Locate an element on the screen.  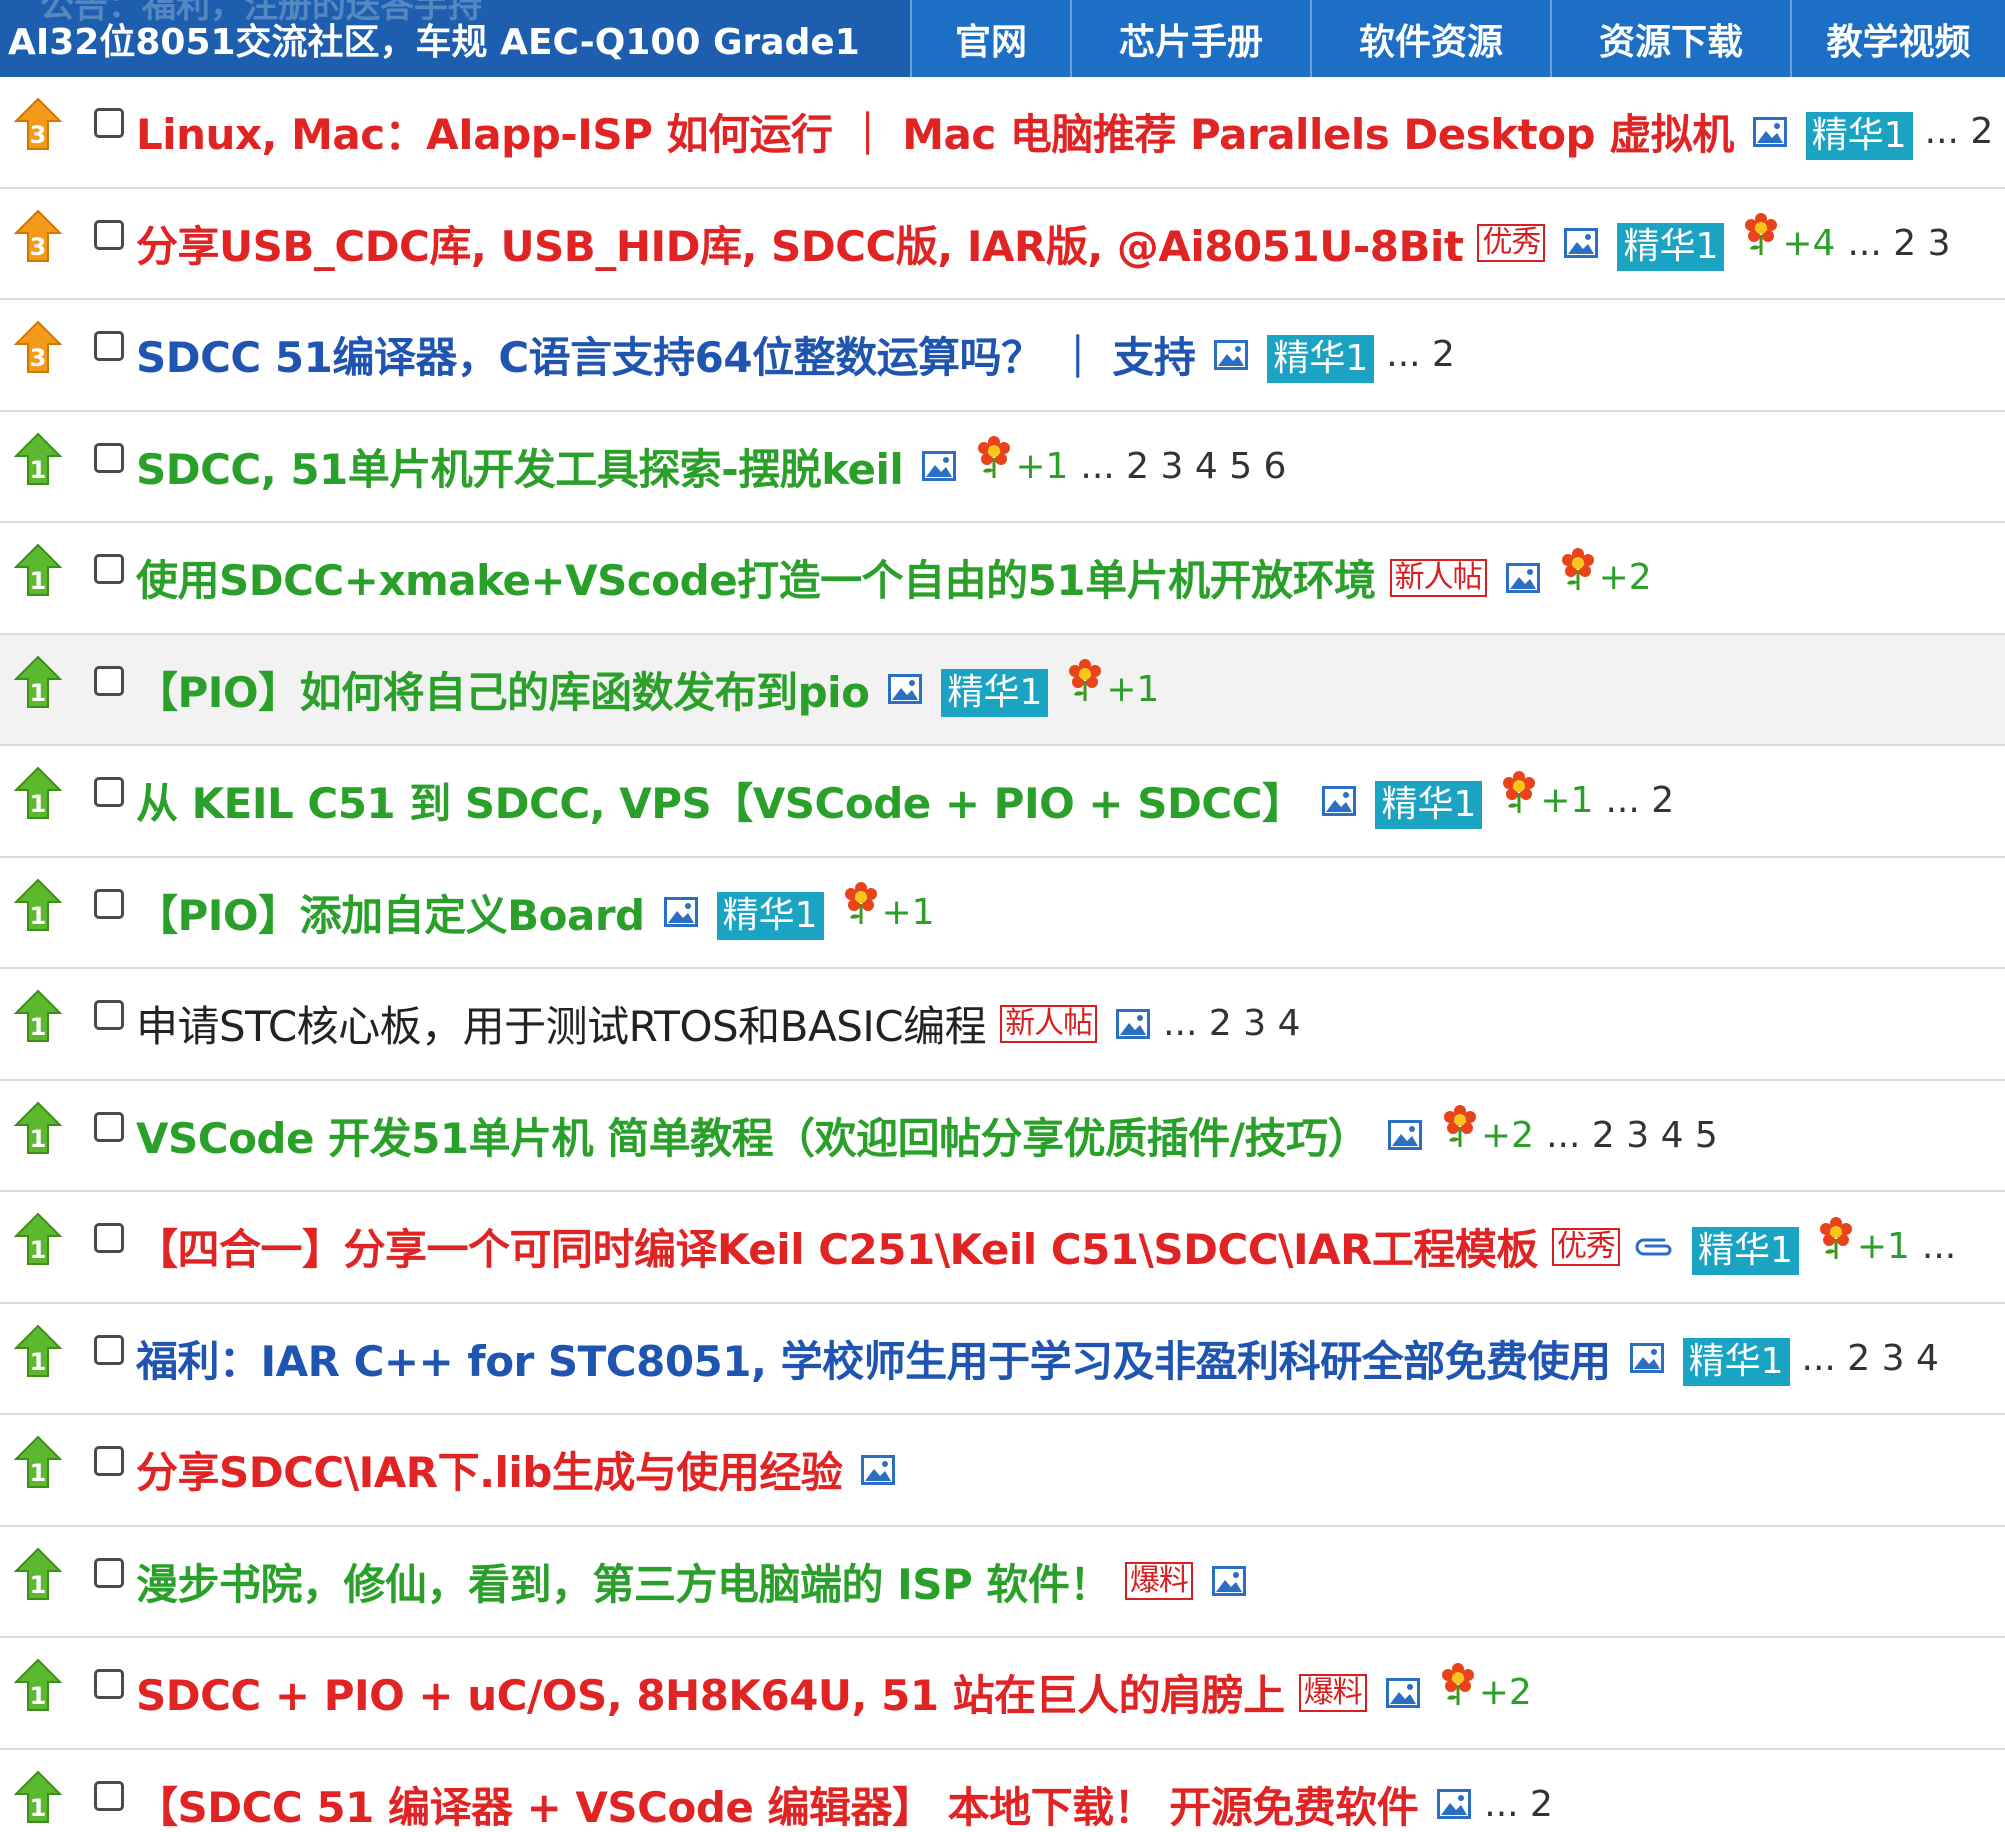
nav-resource-download: 资源下载 is located at coordinates (1670, 38).